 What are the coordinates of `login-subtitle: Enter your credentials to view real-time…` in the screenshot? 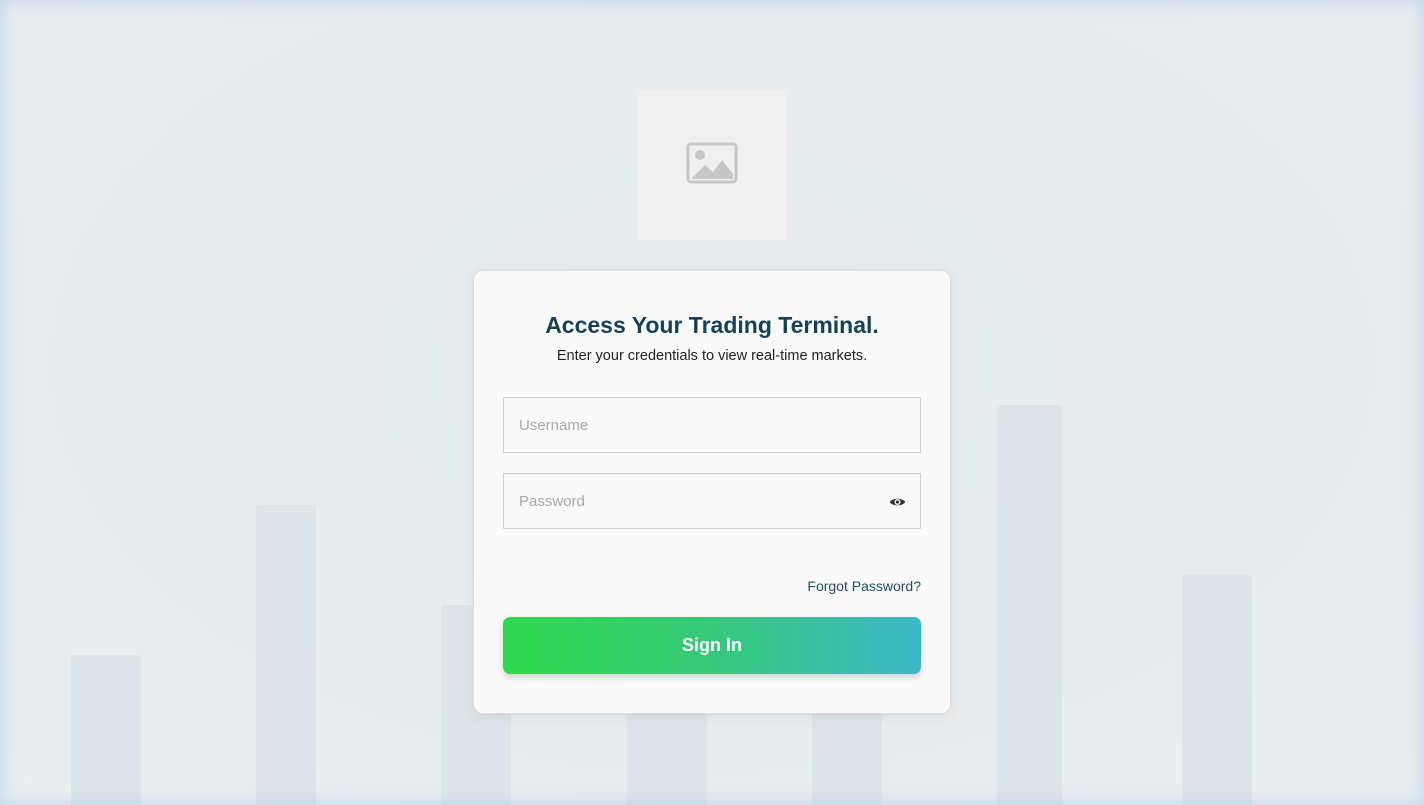 It's located at (712, 356).